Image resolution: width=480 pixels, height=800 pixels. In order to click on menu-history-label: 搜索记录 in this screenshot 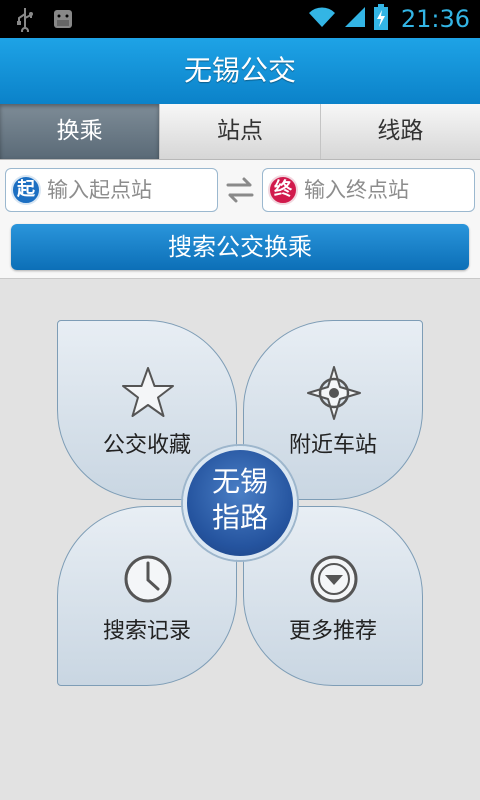, I will do `click(146, 631)`.